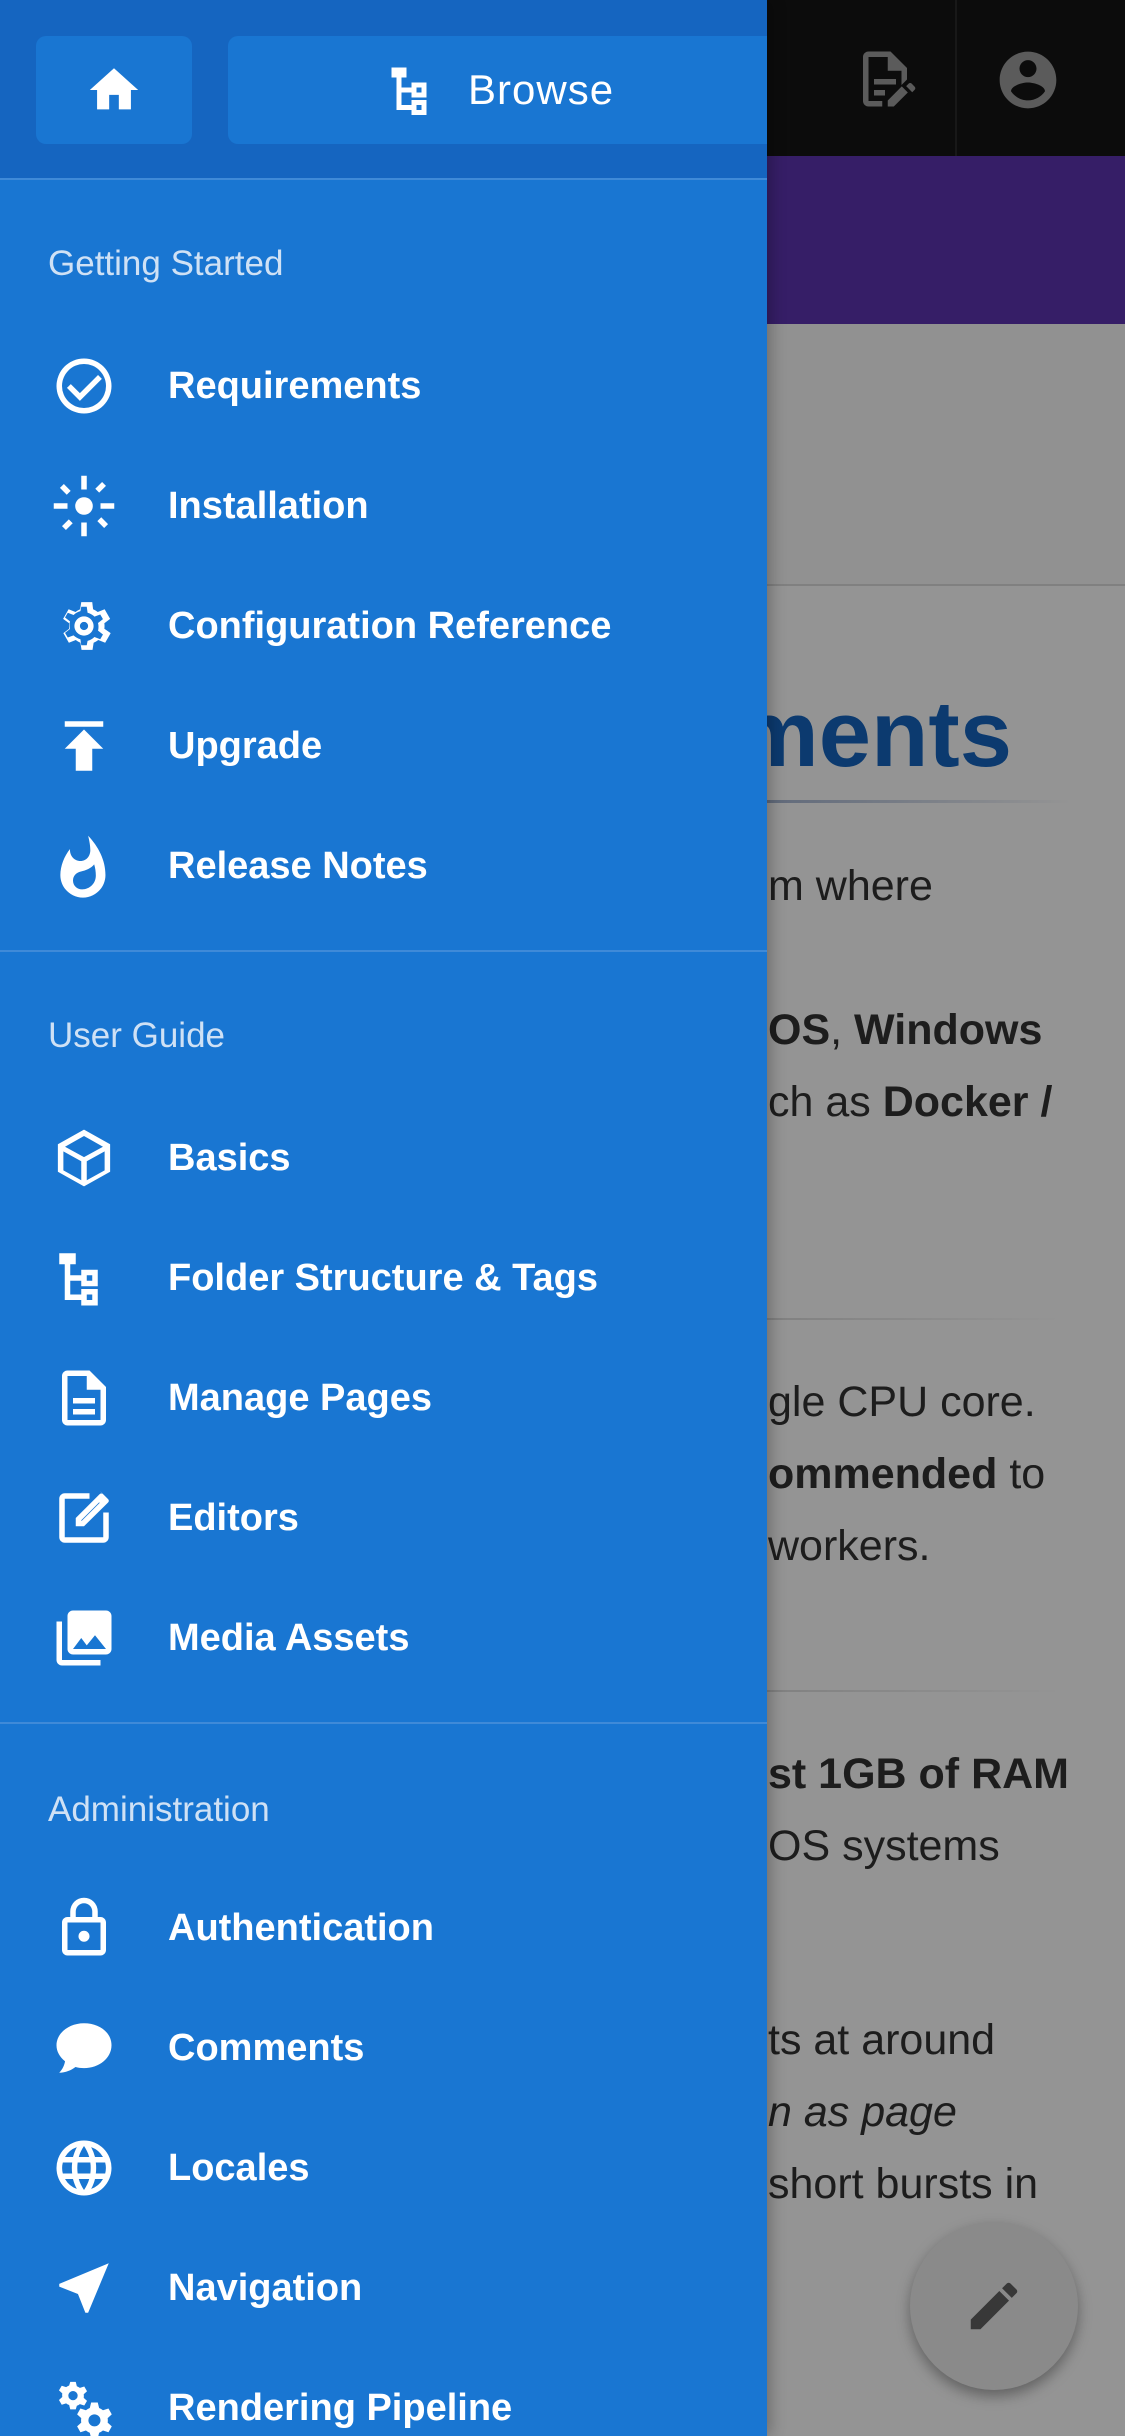 This screenshot has width=1125, height=2436. I want to click on nav-item-configuration-reference: Configuration Reference, so click(383, 626).